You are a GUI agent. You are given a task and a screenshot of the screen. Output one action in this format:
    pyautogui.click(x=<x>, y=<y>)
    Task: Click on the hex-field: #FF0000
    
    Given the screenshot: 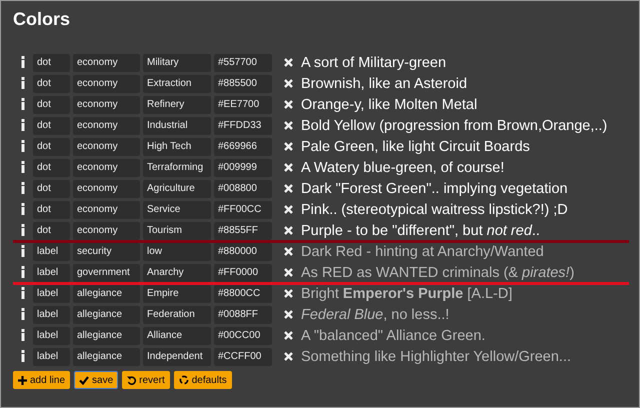 What is the action you would take?
    pyautogui.click(x=243, y=273)
    